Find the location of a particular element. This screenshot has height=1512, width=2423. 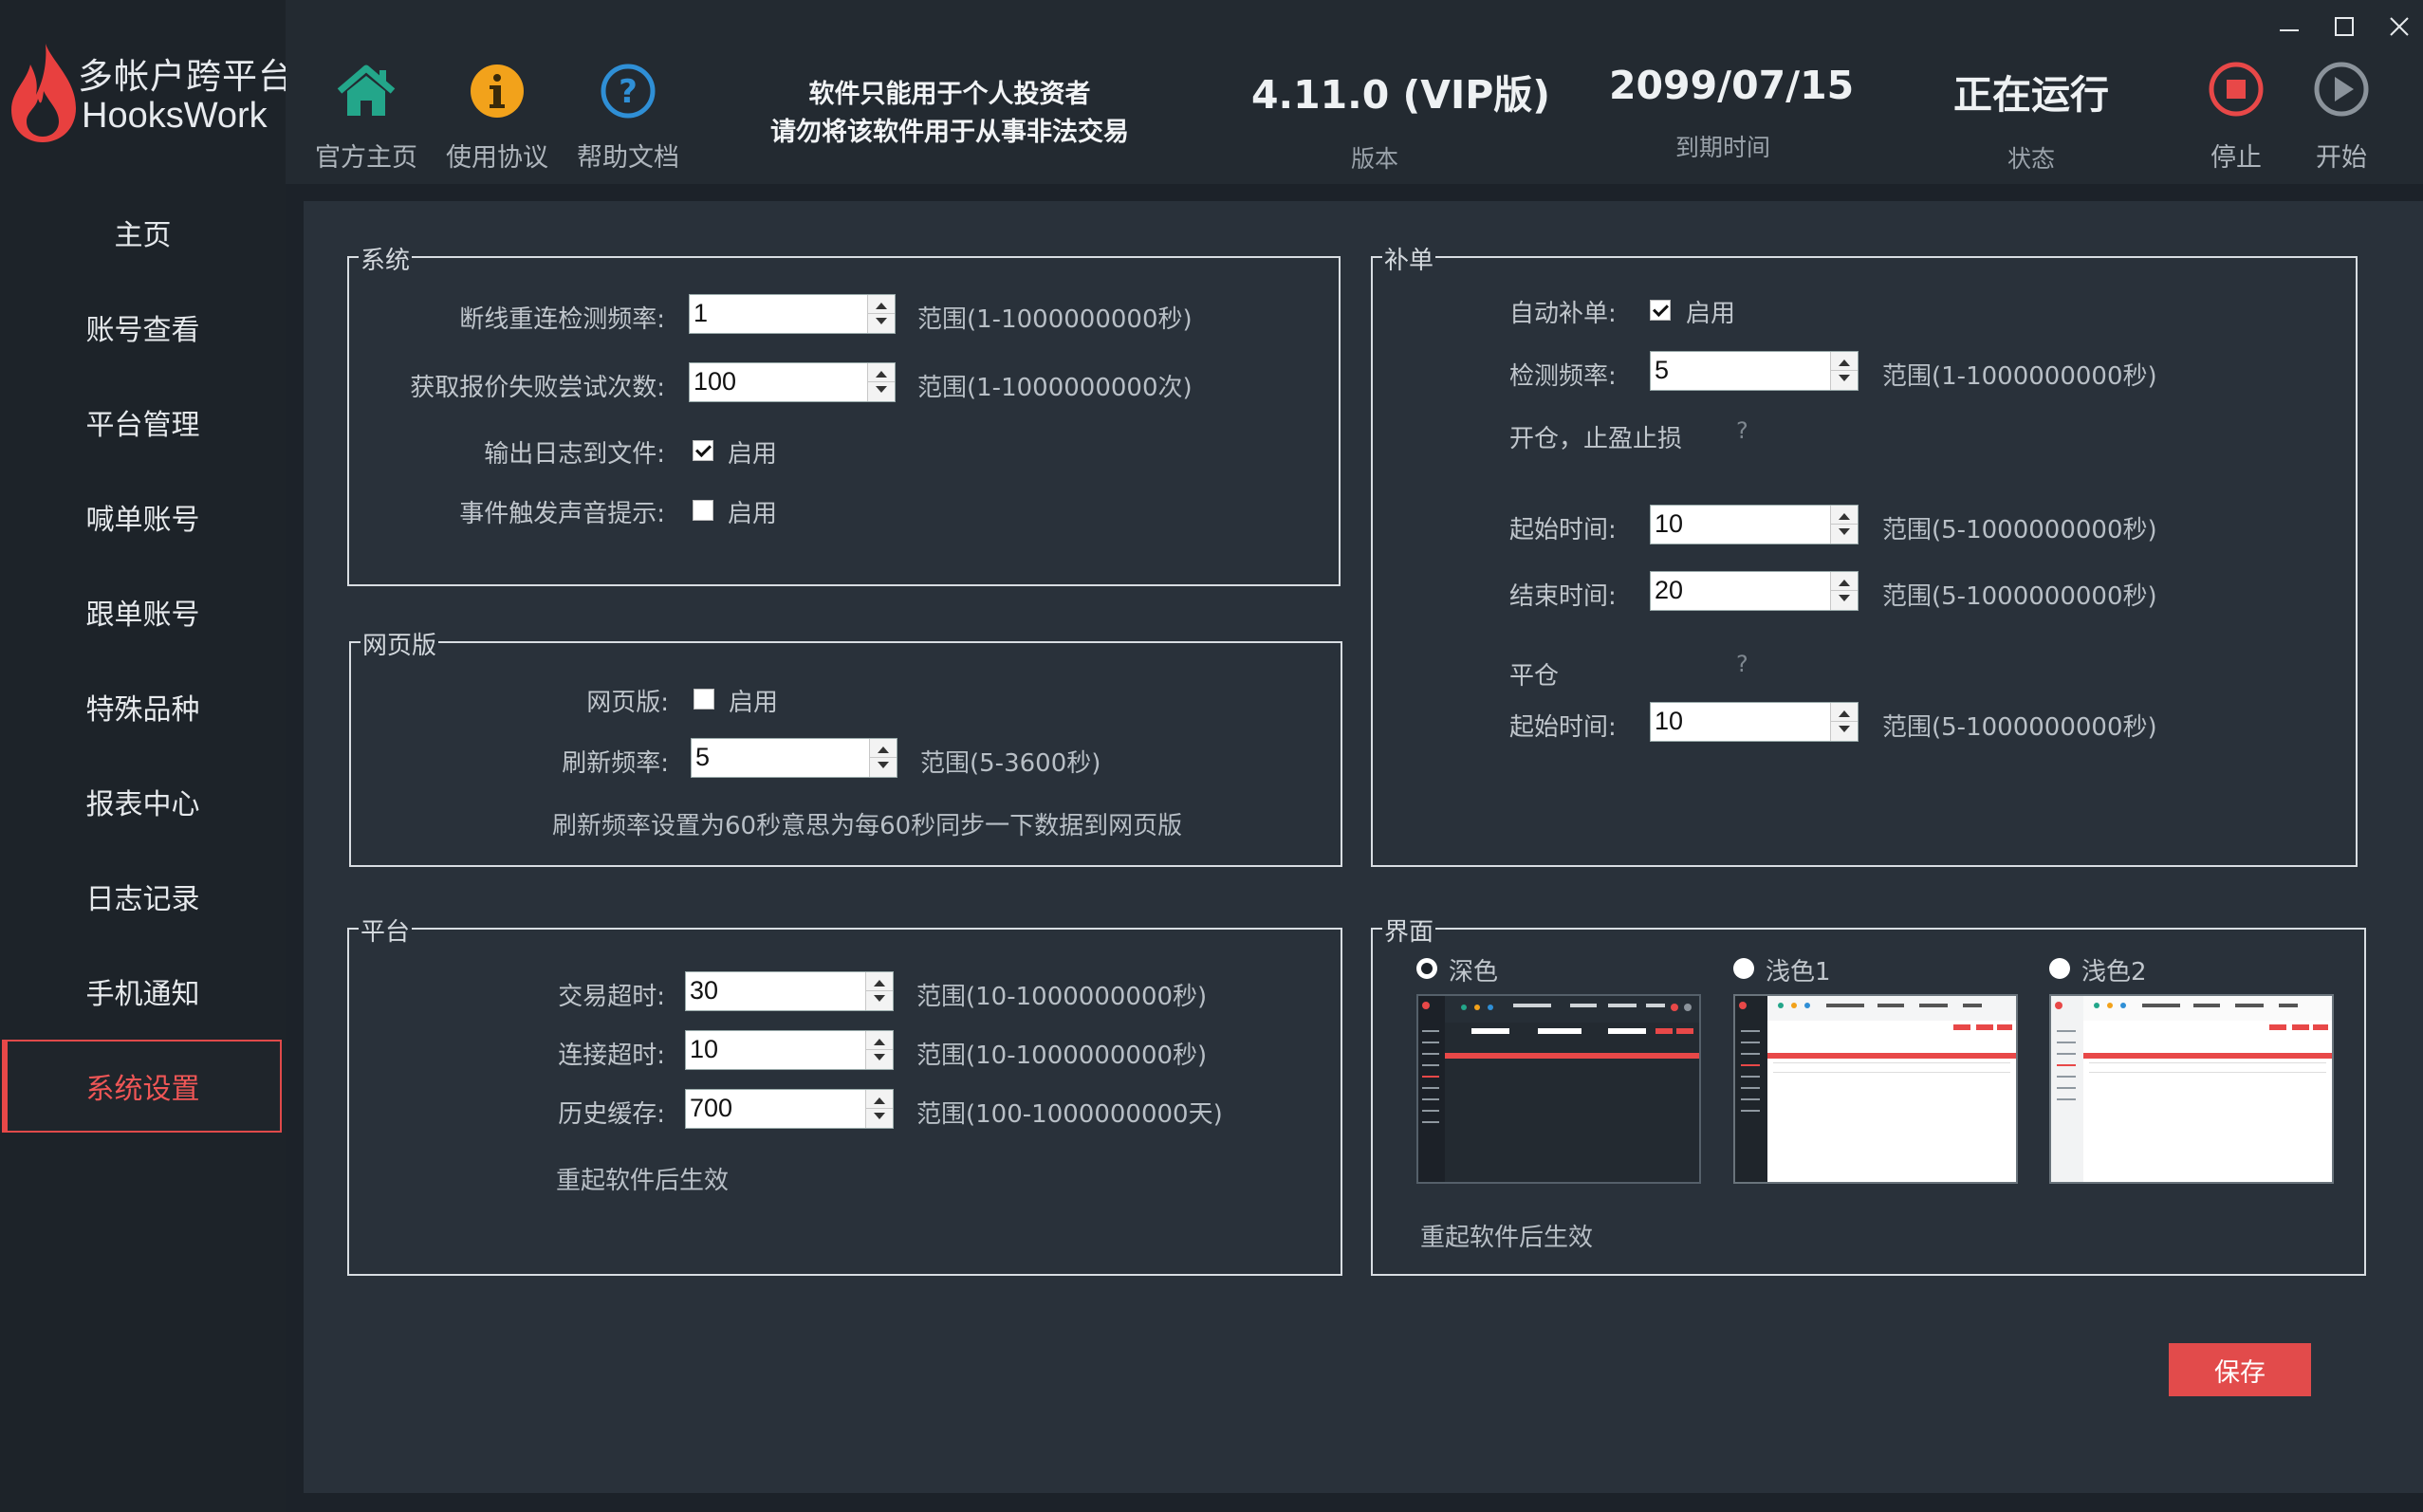

sidebar-item: 喊单账号 is located at coordinates (143, 516).